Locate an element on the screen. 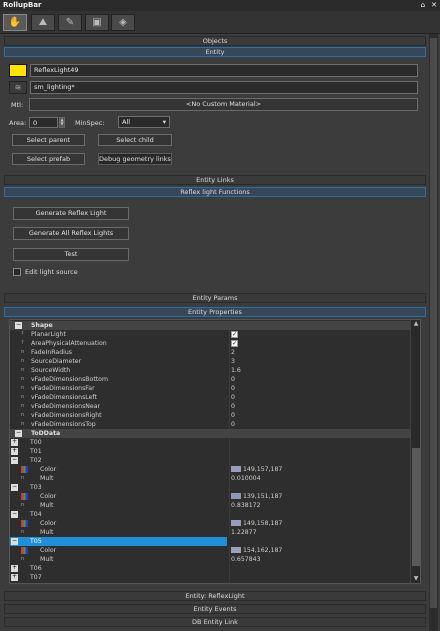 The height and width of the screenshot is (631, 440). entity-links-section-header: Entity Links is located at coordinates (215, 180).